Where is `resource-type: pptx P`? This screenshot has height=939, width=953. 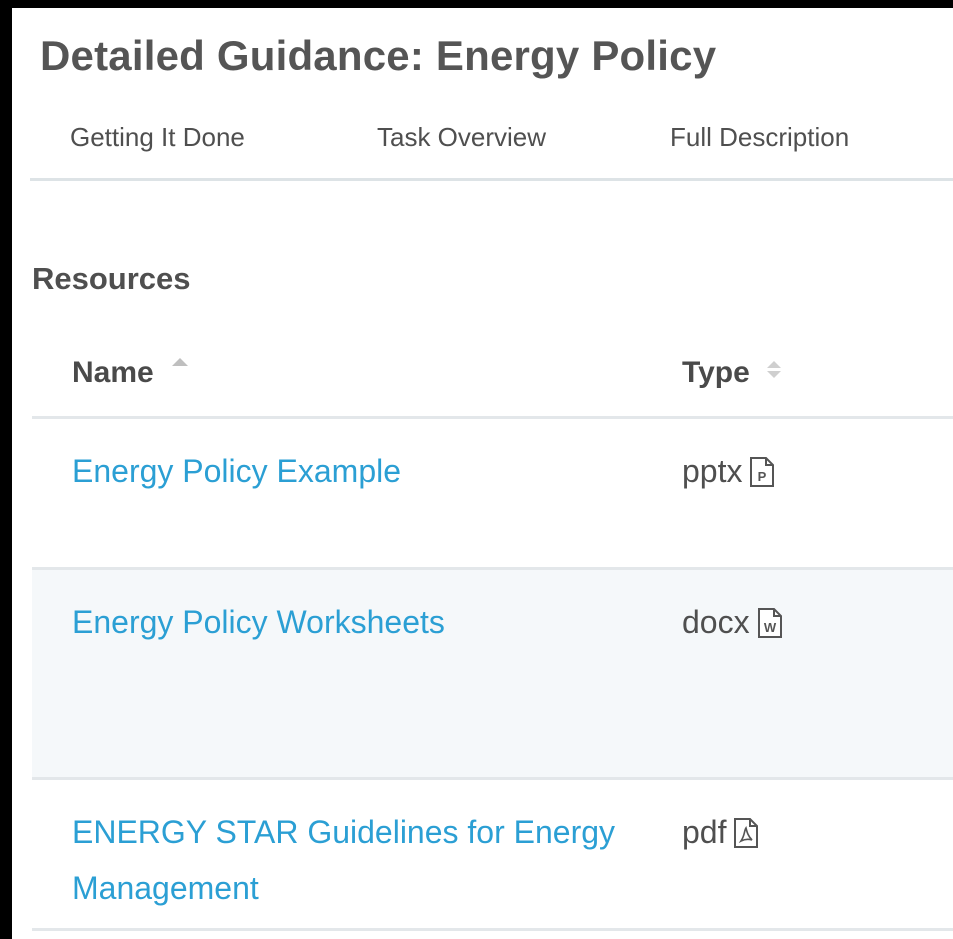 resource-type: pptx P is located at coordinates (729, 474).